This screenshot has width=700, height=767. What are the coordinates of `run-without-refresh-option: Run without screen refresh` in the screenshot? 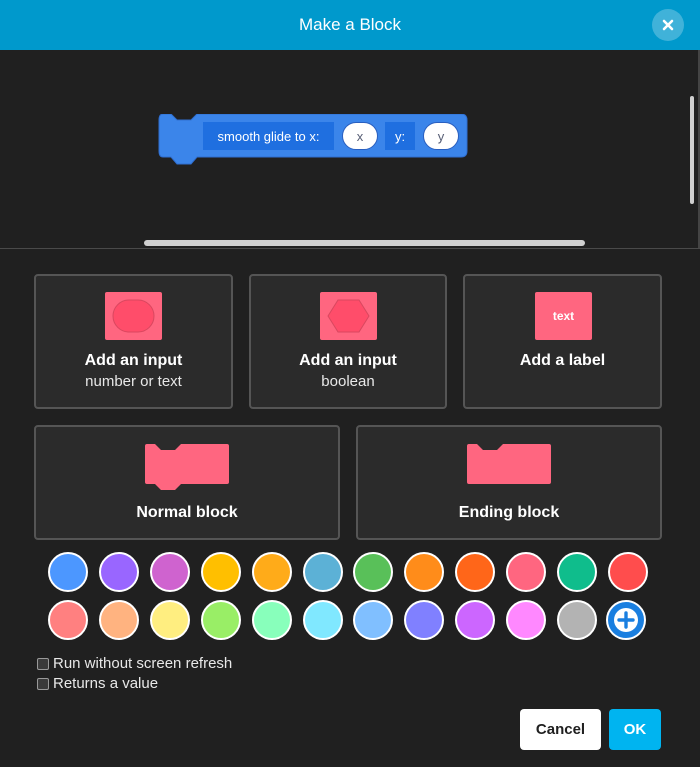 It's located at (134, 663).